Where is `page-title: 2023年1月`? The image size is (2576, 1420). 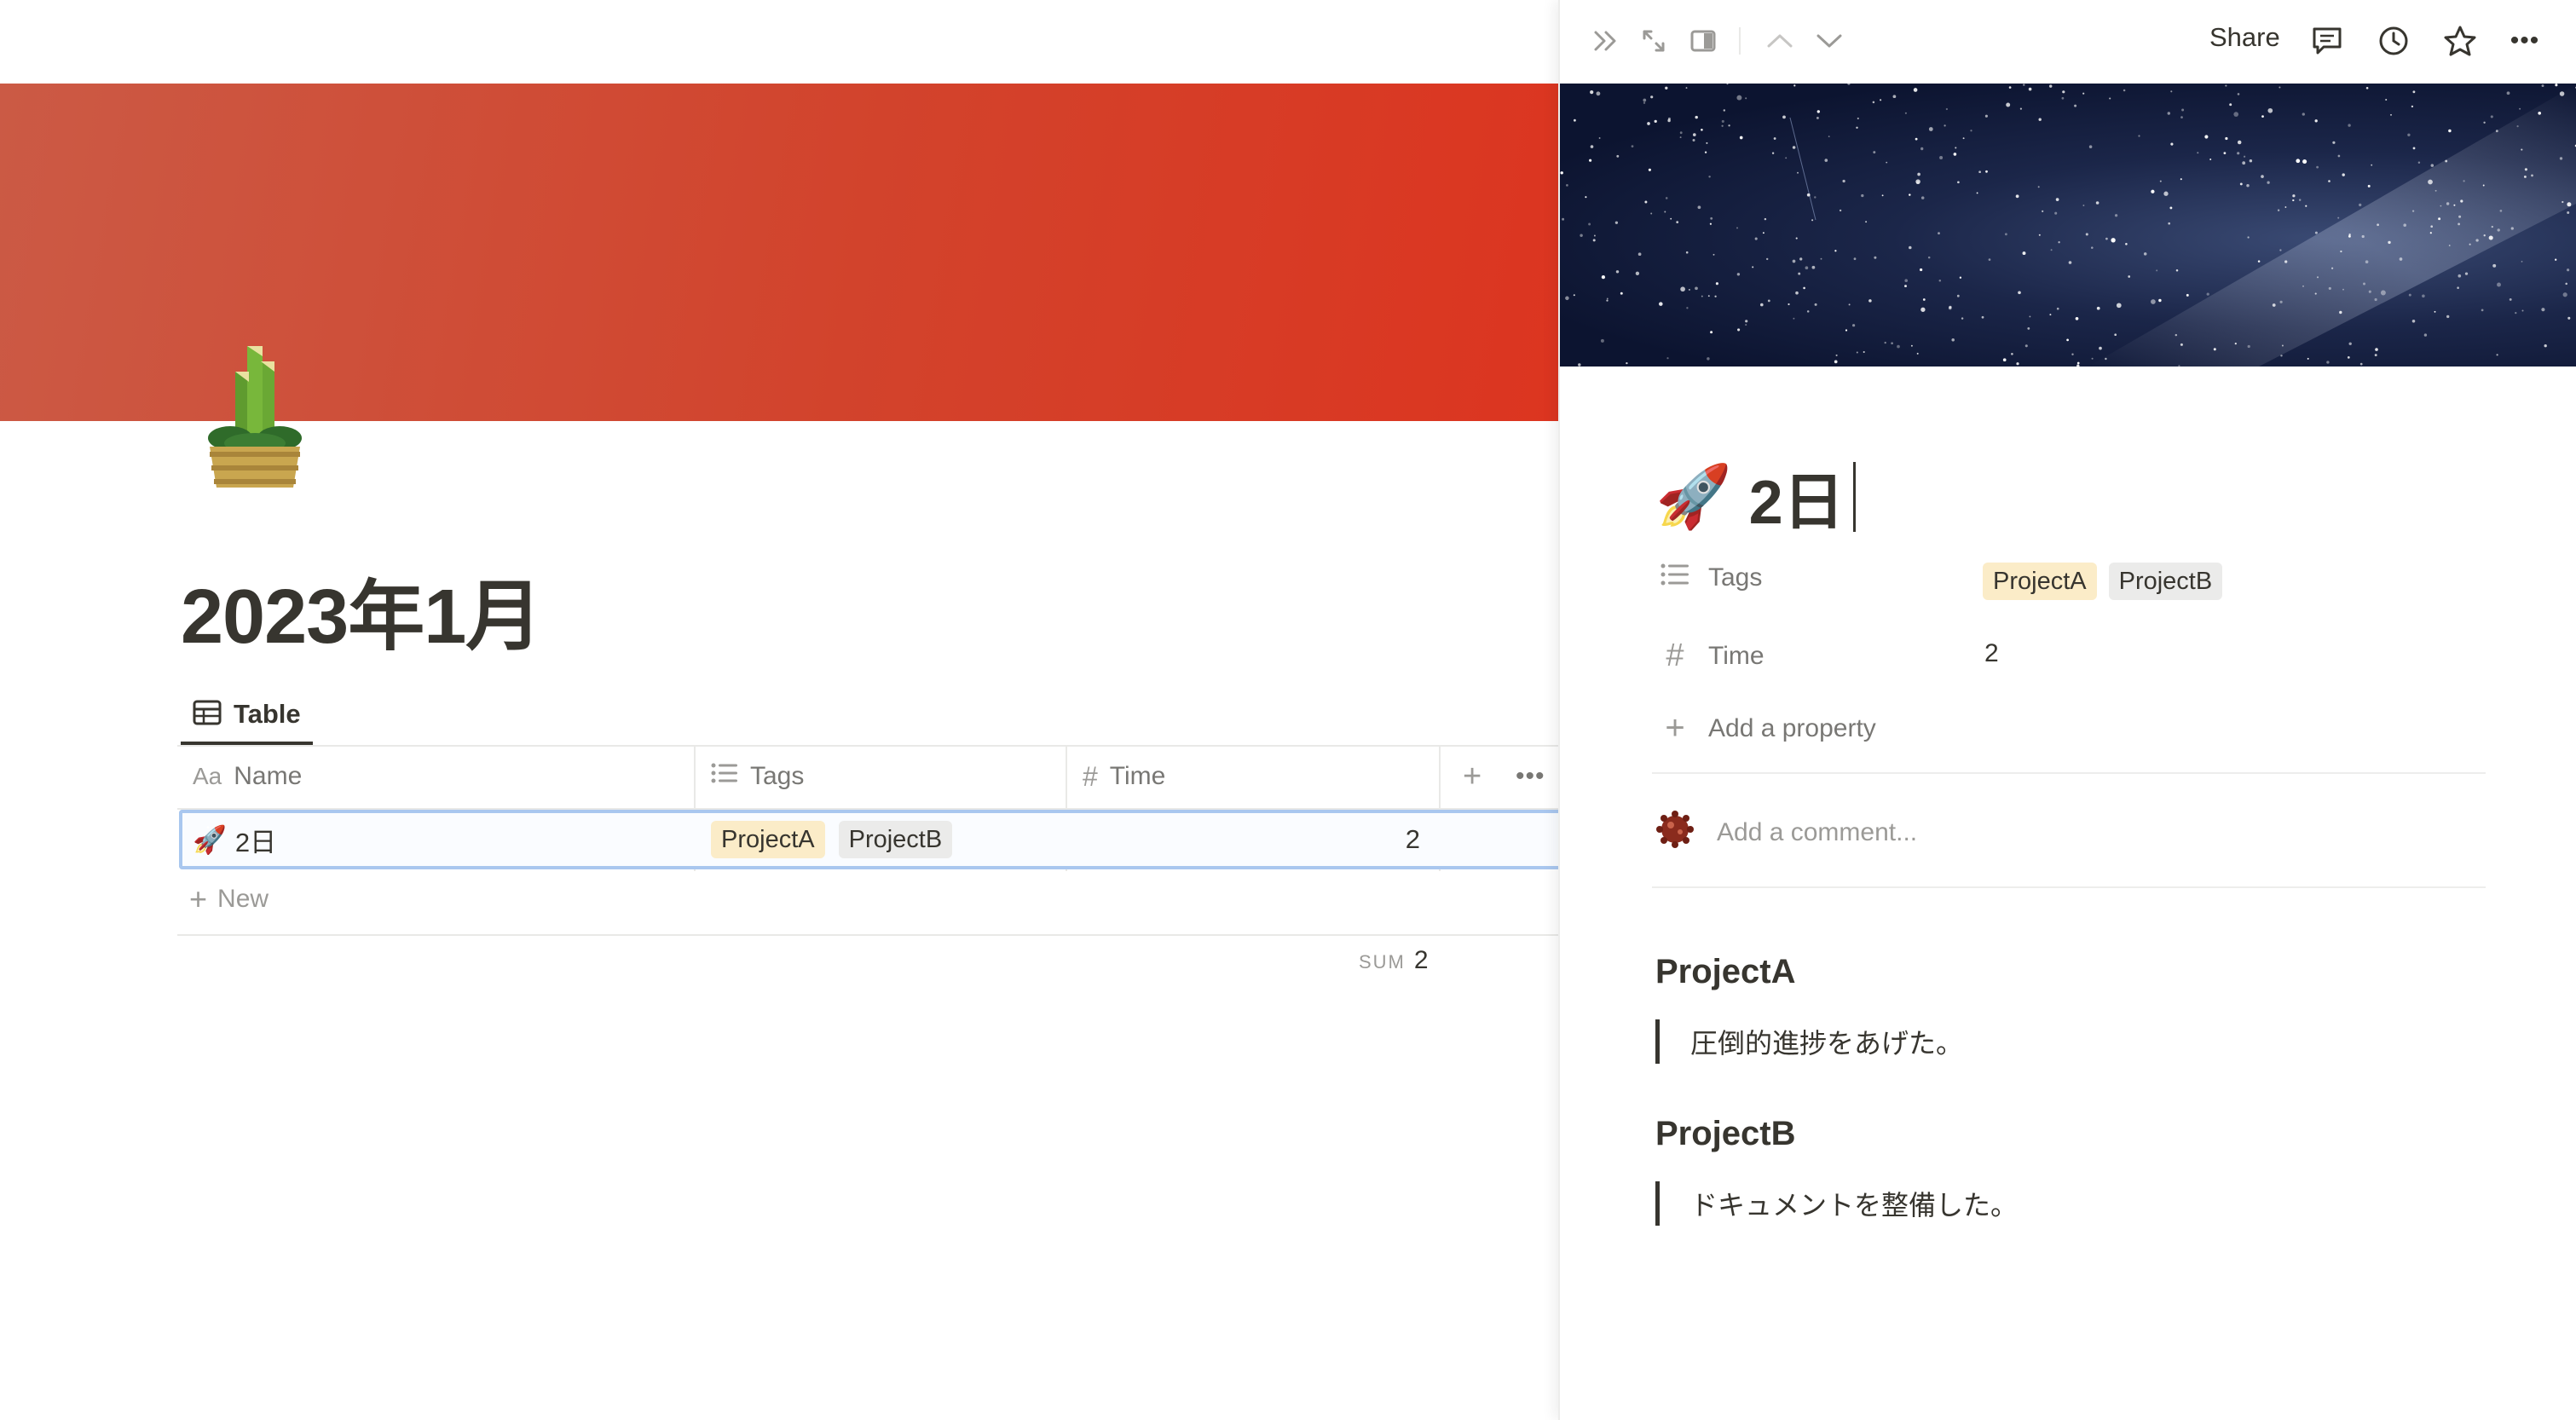 page-title: 2023年1月 is located at coordinates (361, 609).